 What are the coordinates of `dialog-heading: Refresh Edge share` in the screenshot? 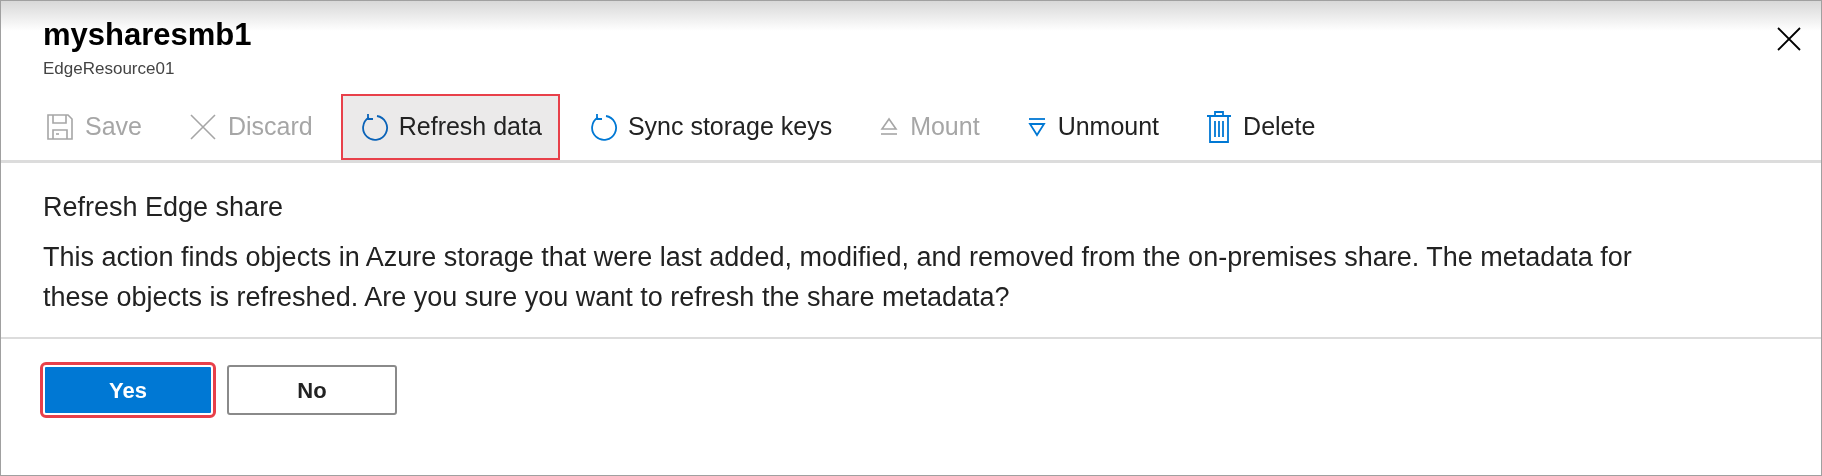 It's located at (164, 207).